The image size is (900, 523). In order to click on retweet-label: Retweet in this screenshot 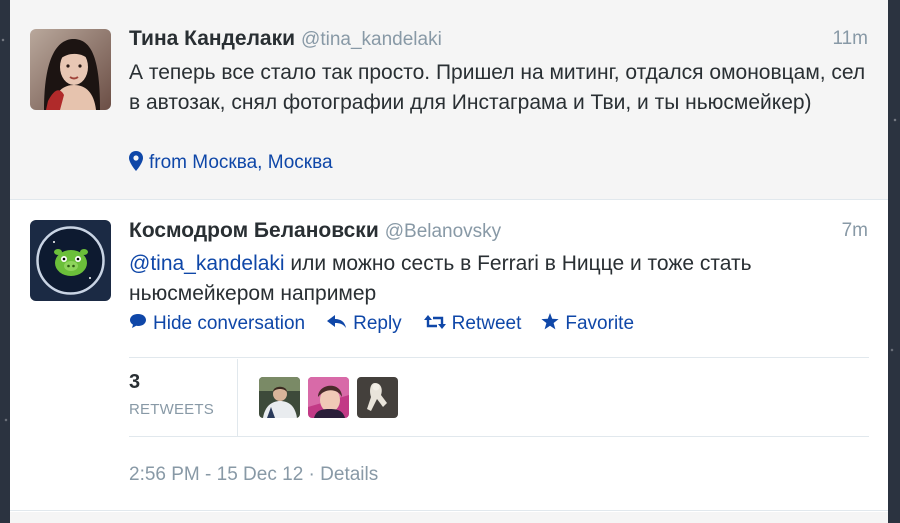, I will do `click(486, 323)`.